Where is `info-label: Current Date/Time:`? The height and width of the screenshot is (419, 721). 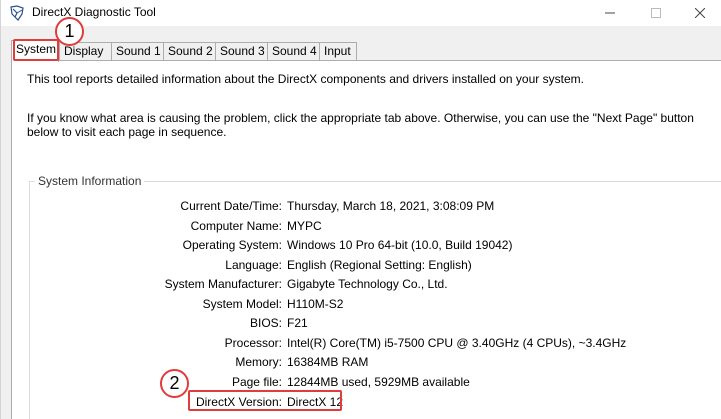
info-label: Current Date/Time: is located at coordinates (231, 206).